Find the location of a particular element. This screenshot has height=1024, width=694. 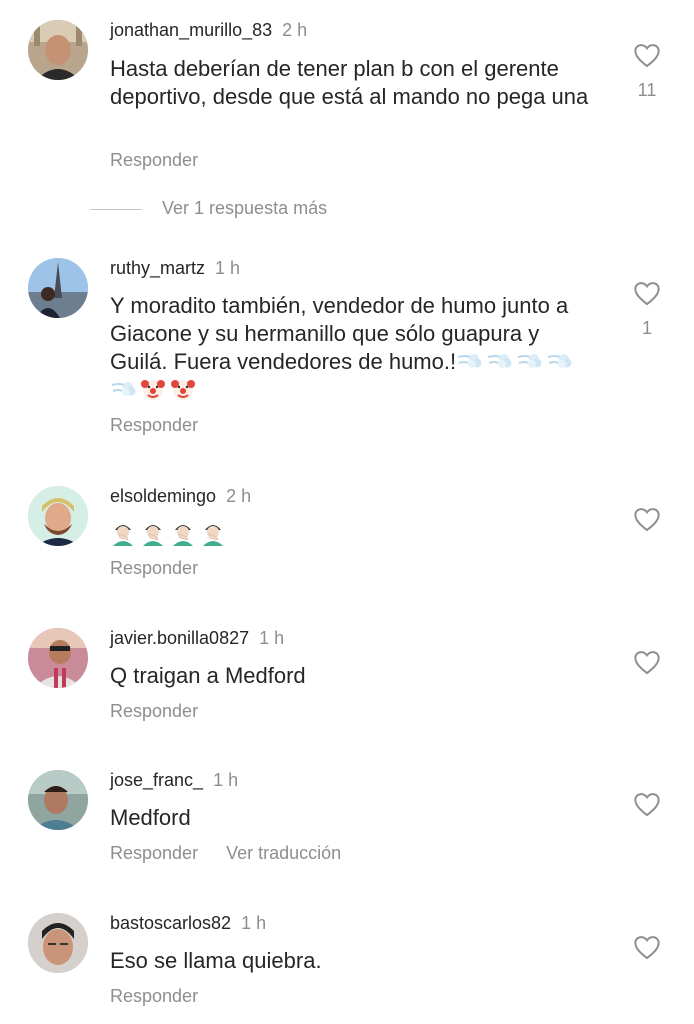

view-more-replies: Ver 1 respuesta más is located at coordinates (208, 209).